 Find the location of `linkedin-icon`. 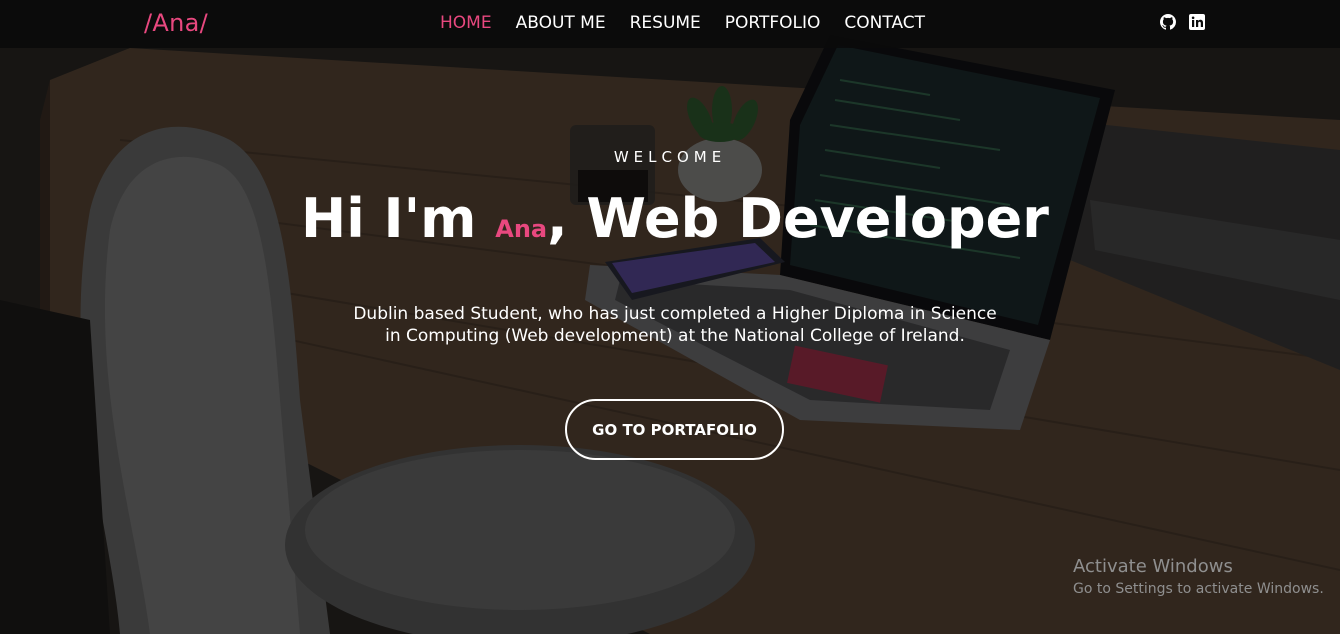

linkedin-icon is located at coordinates (1197, 22).